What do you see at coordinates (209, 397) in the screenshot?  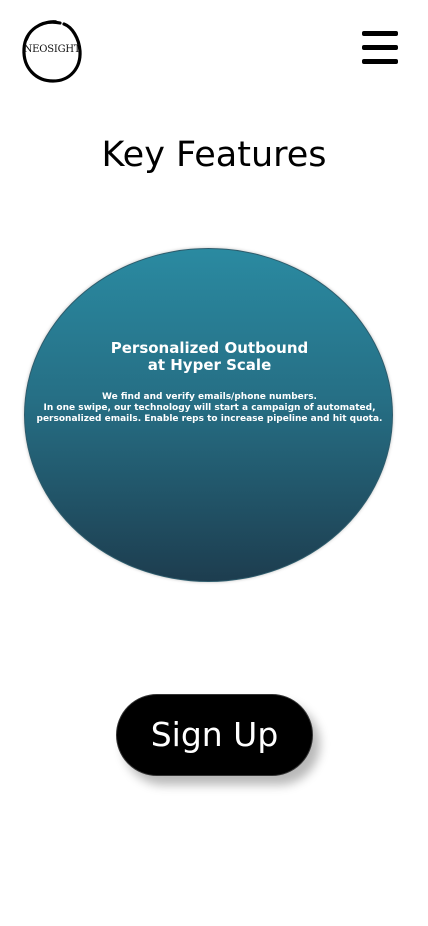 I see `feature-desc-line-1: We find and verify emails/phone numbers.` at bounding box center [209, 397].